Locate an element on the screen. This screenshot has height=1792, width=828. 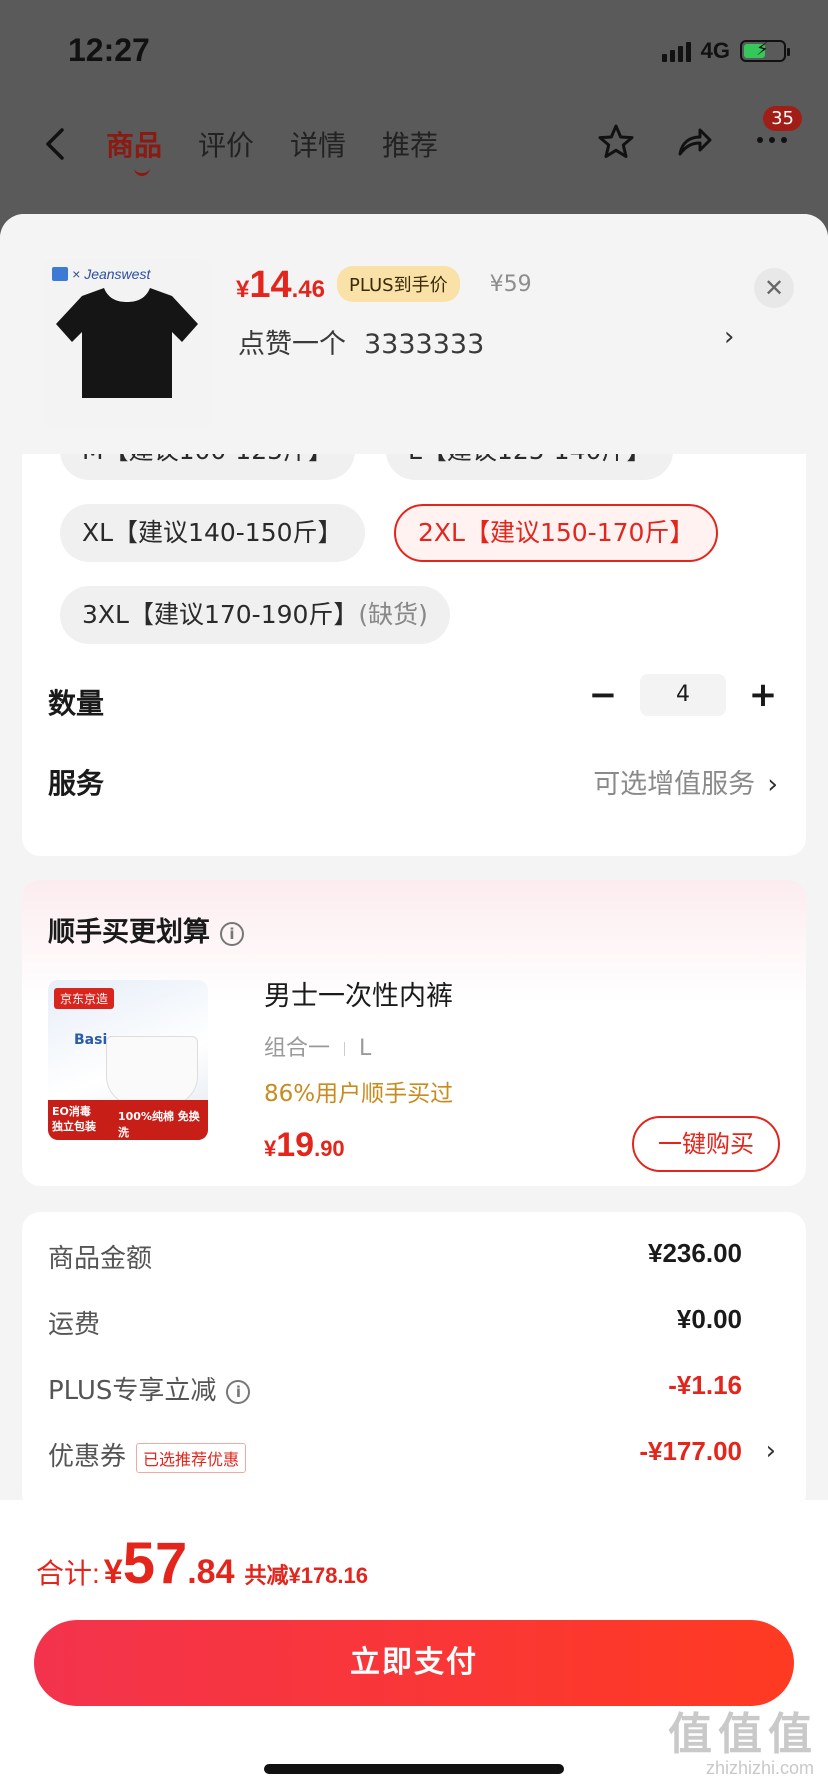
tab-reviews: 评价 is located at coordinates (226, 144).